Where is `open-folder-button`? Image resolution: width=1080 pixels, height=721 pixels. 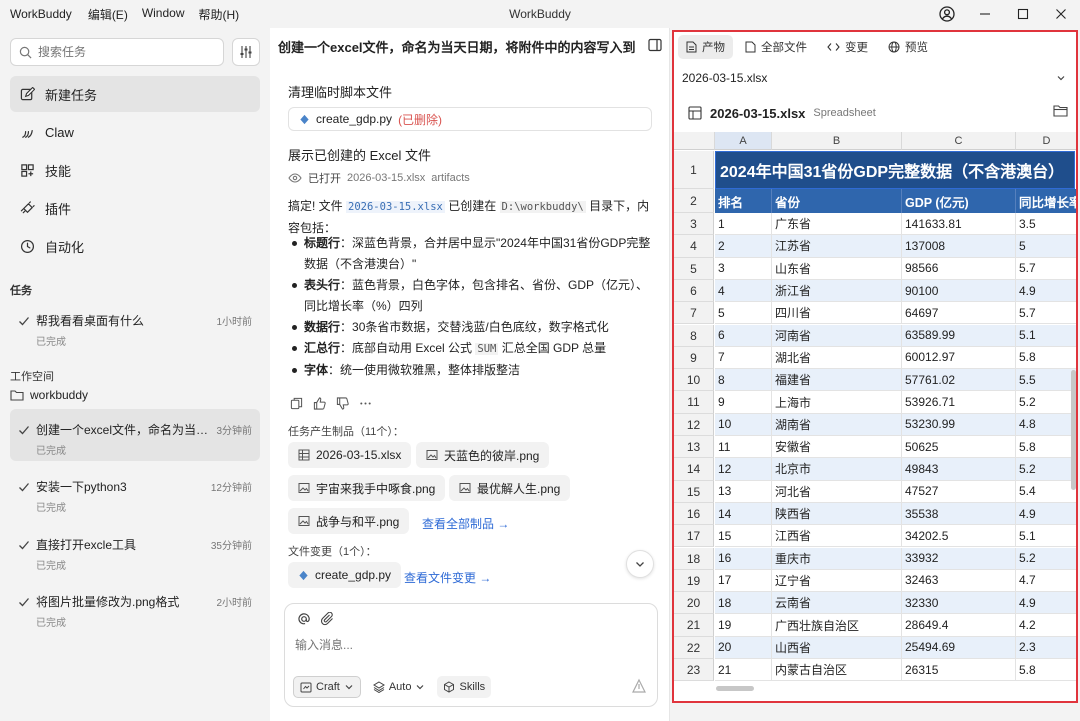 open-folder-button is located at coordinates (1060, 112).